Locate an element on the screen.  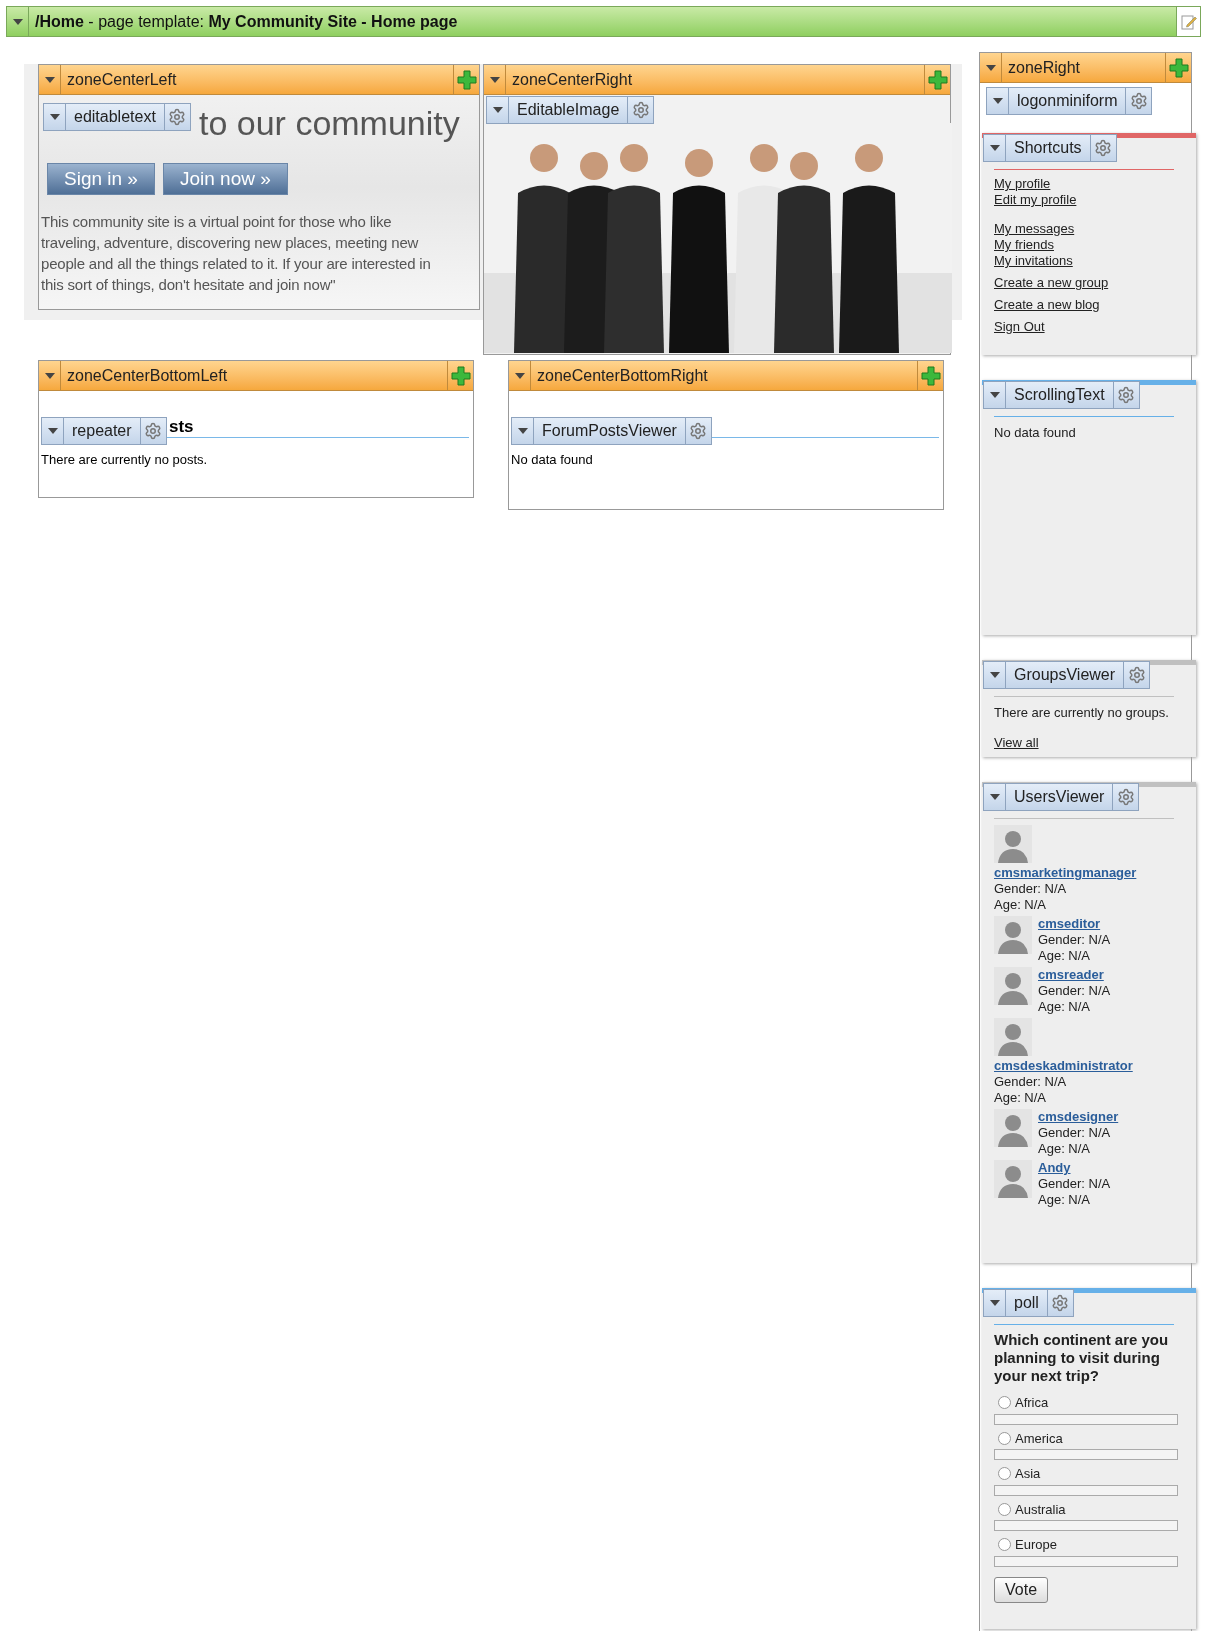
poll-question: Which continent are you planning to visit during your next trip? is located at coordinates (1082, 1358).